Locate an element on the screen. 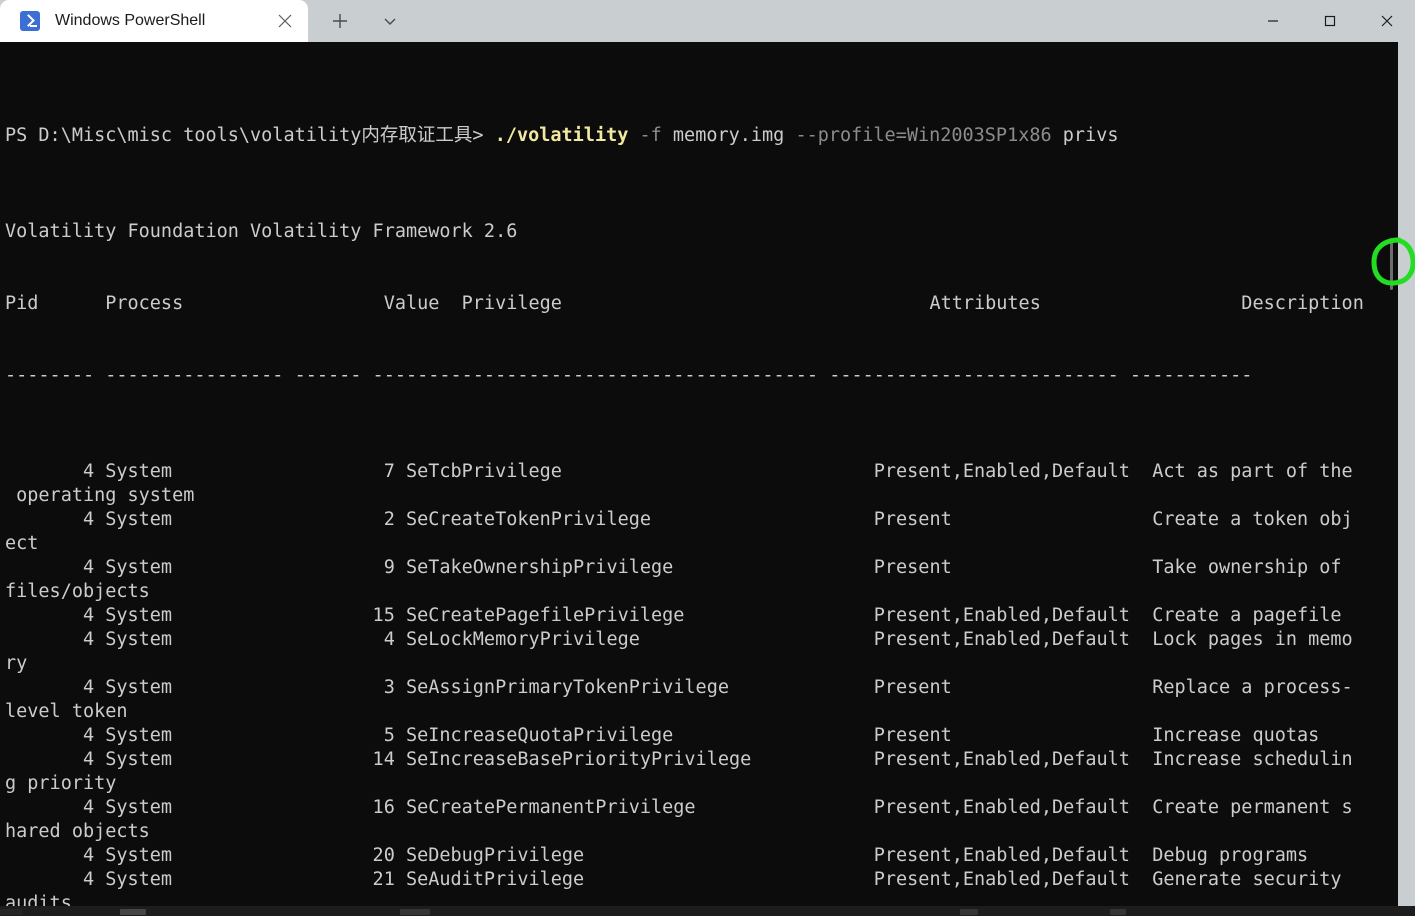 The height and width of the screenshot is (916, 1415). maximize-button is located at coordinates (1329, 21).